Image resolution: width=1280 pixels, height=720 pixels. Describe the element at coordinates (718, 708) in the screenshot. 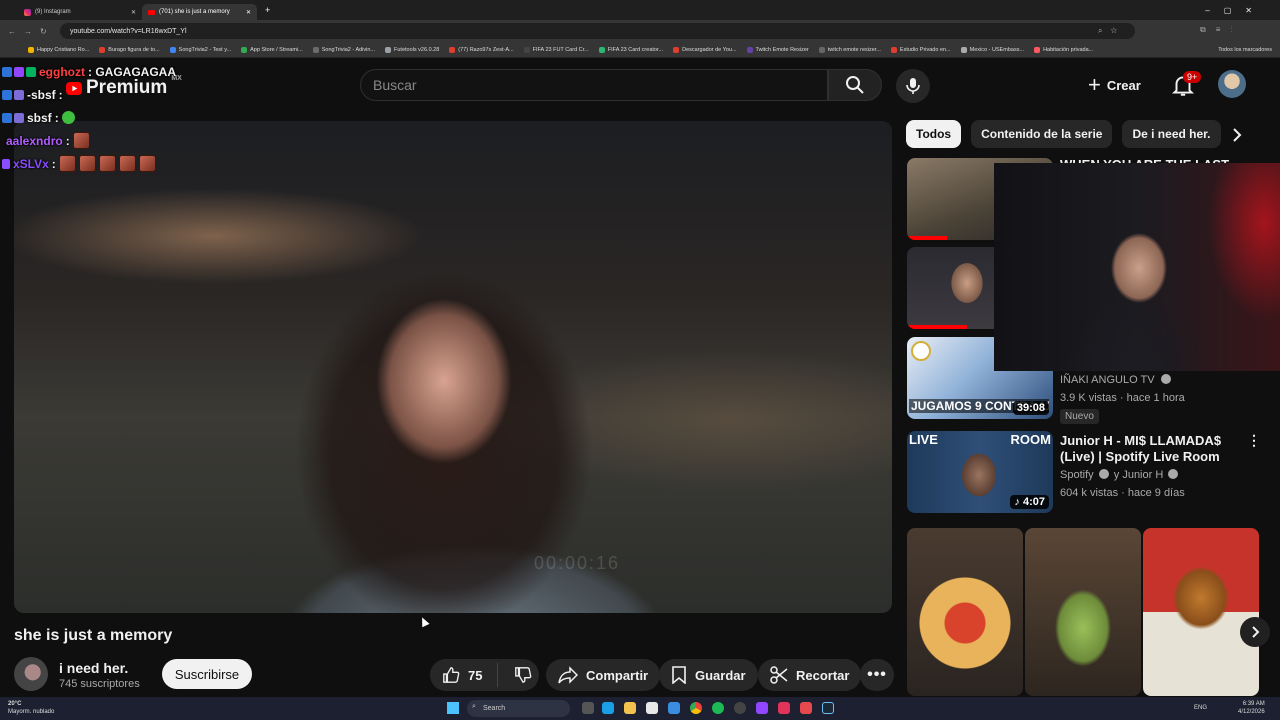

I see `spotify-icon` at that location.